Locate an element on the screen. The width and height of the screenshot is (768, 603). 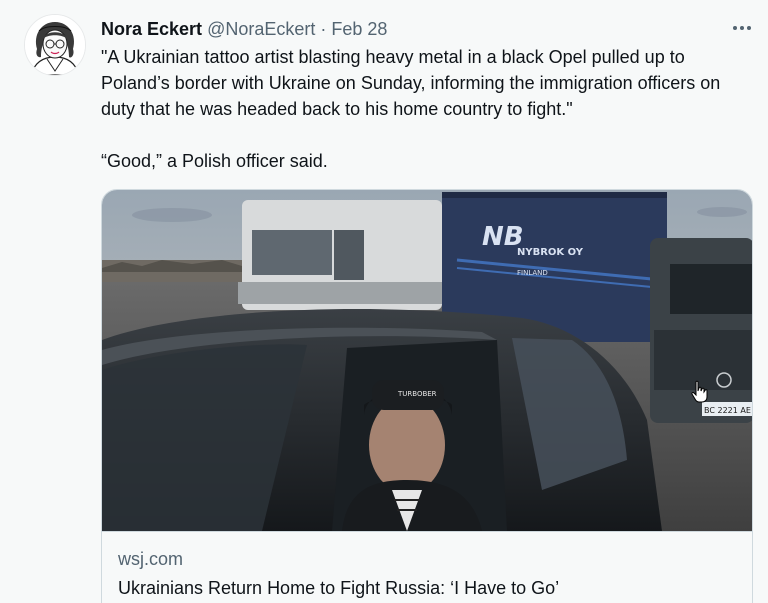
avatar is located at coordinates (55, 45).